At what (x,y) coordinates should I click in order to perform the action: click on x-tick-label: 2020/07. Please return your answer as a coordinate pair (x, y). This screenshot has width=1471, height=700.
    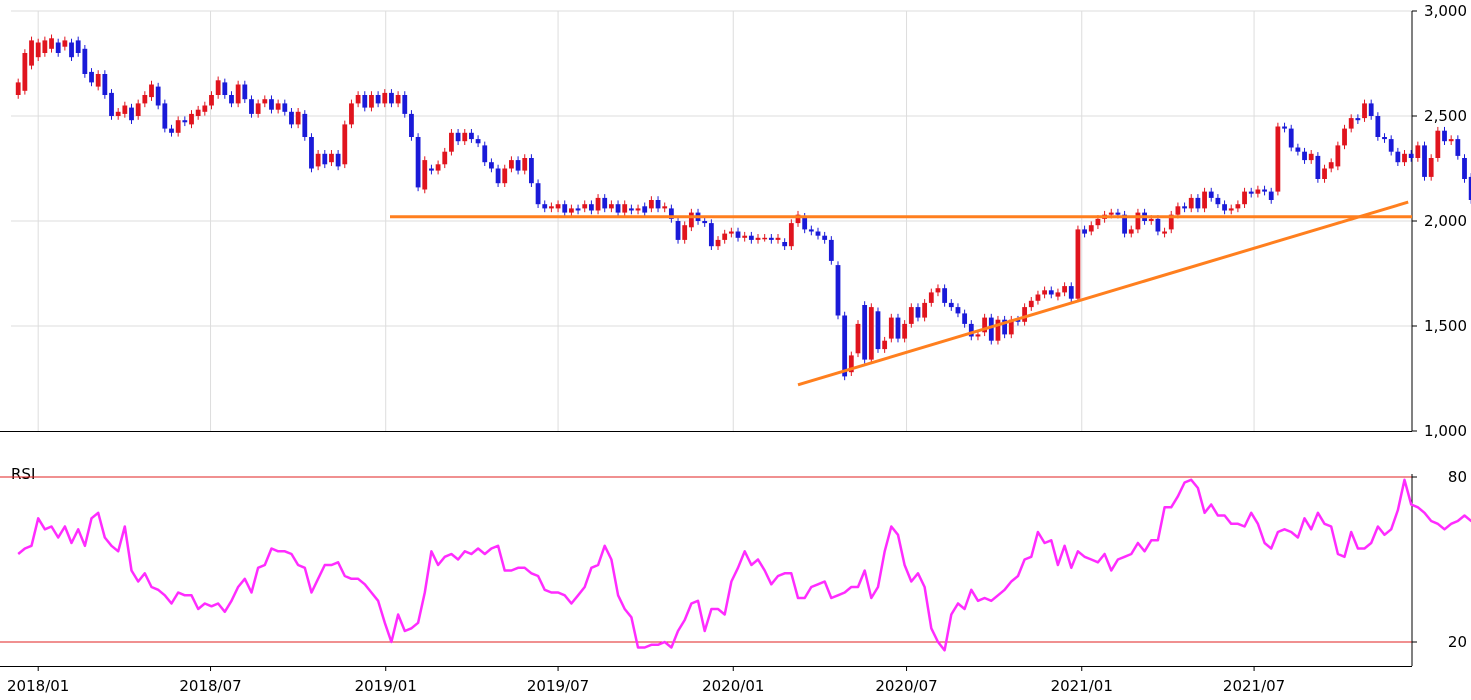
    Looking at the image, I should click on (906, 686).